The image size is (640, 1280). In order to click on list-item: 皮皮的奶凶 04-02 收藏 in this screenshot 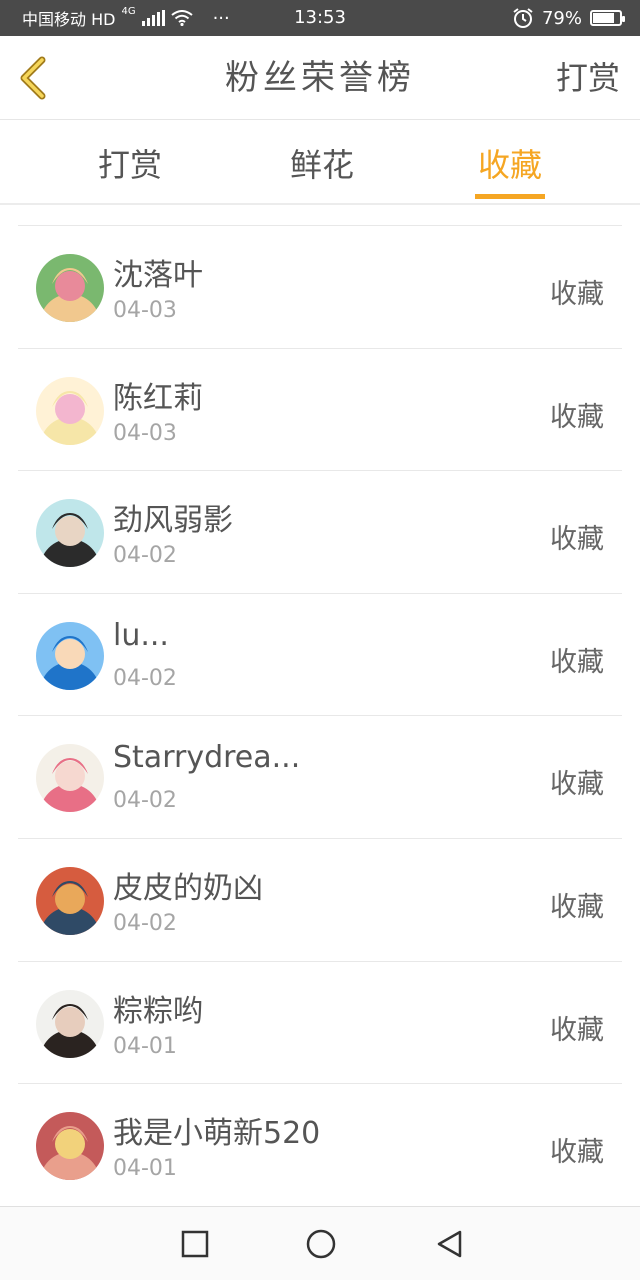, I will do `click(320, 899)`.